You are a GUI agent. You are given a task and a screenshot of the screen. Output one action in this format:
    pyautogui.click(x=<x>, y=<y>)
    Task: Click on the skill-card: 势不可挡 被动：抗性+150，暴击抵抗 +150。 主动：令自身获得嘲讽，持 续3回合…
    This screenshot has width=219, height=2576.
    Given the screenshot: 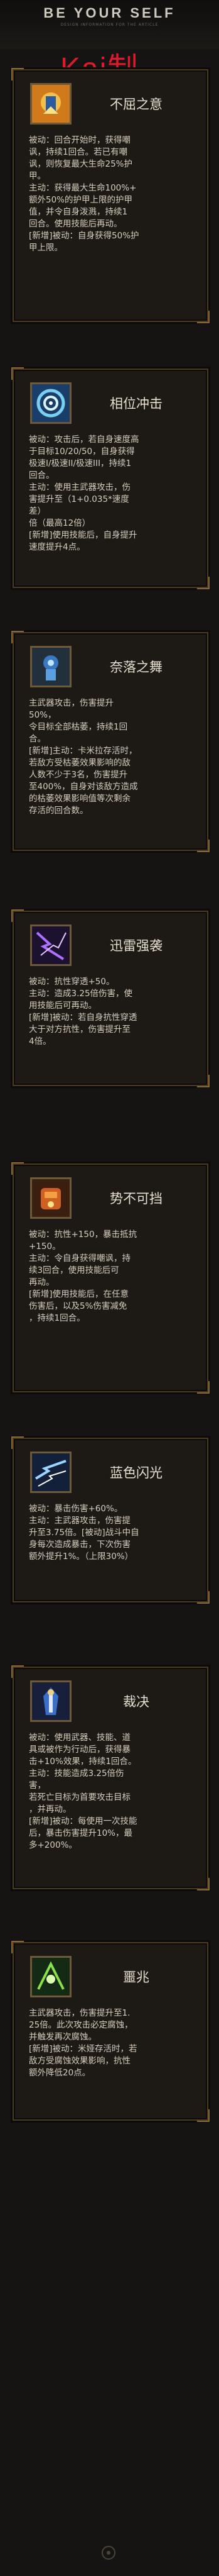 What is the action you would take?
    pyautogui.click(x=110, y=1278)
    